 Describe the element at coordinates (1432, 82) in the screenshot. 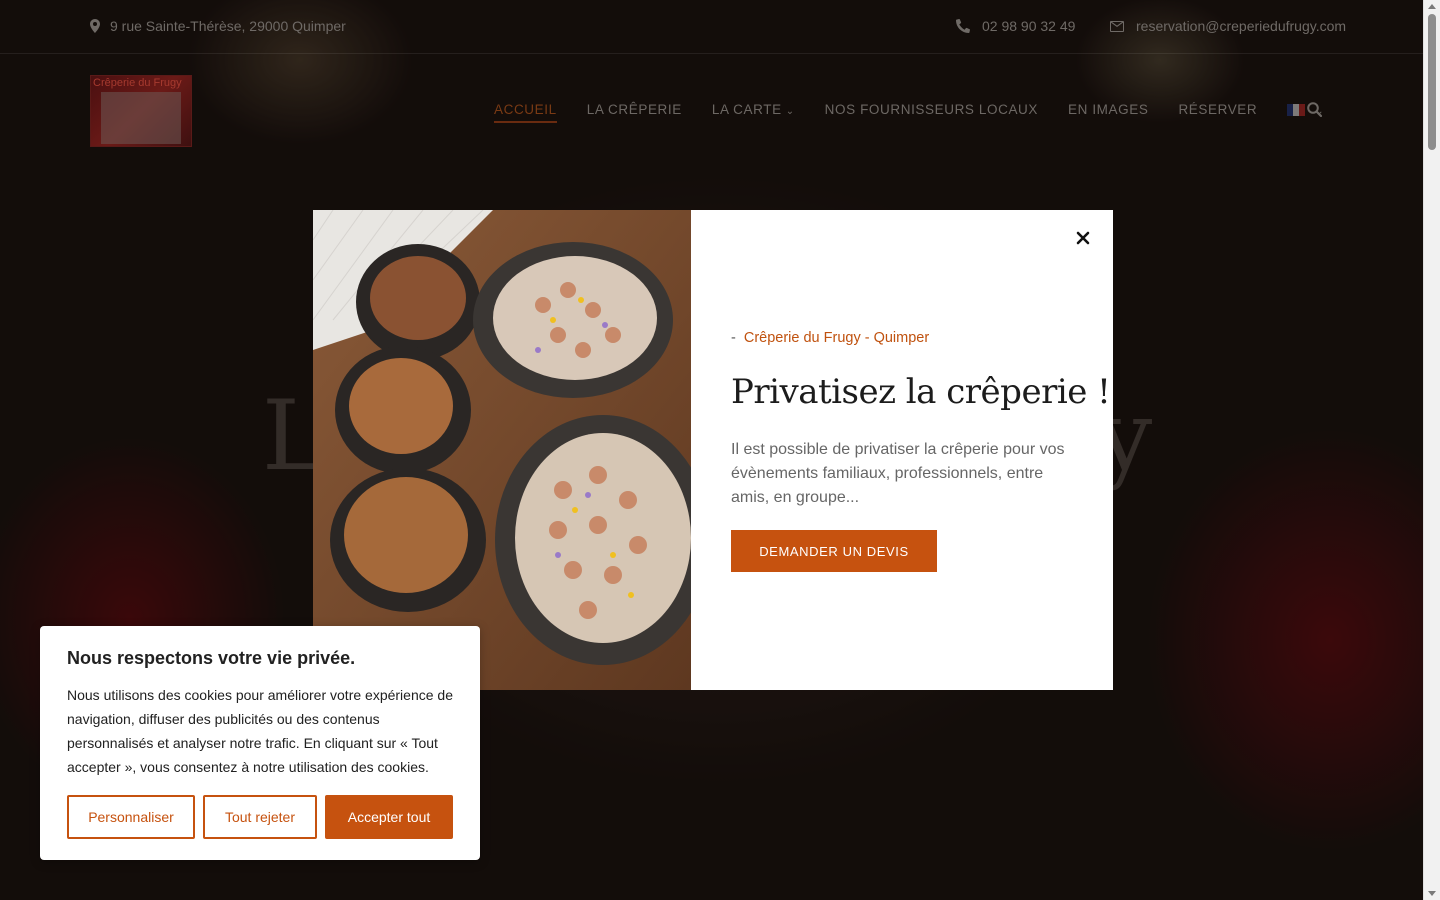

I see `scrollbar-thumb` at that location.